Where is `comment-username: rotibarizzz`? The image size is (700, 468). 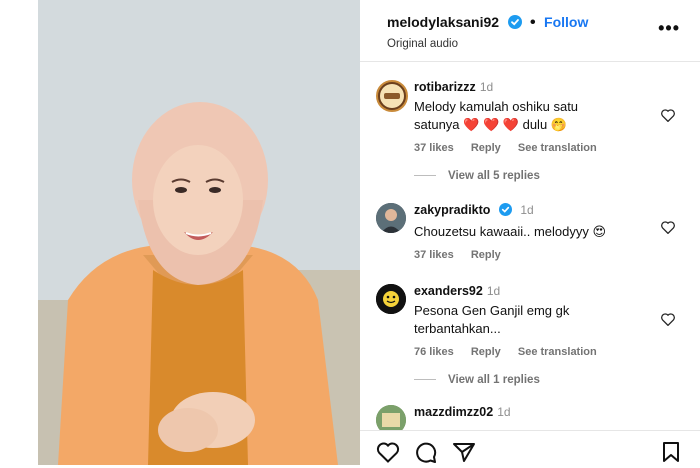 comment-username: rotibarizzz is located at coordinates (445, 87).